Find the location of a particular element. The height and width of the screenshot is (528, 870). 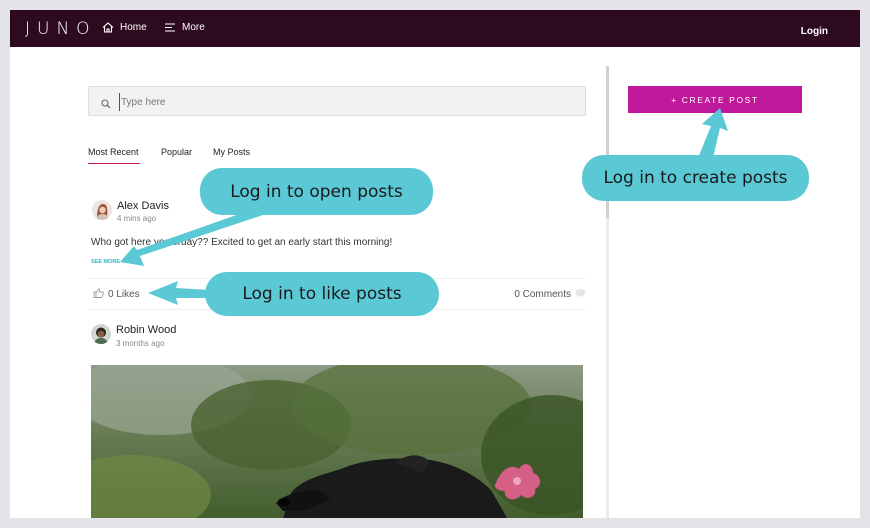

like-count: 0 Likes is located at coordinates (124, 294).